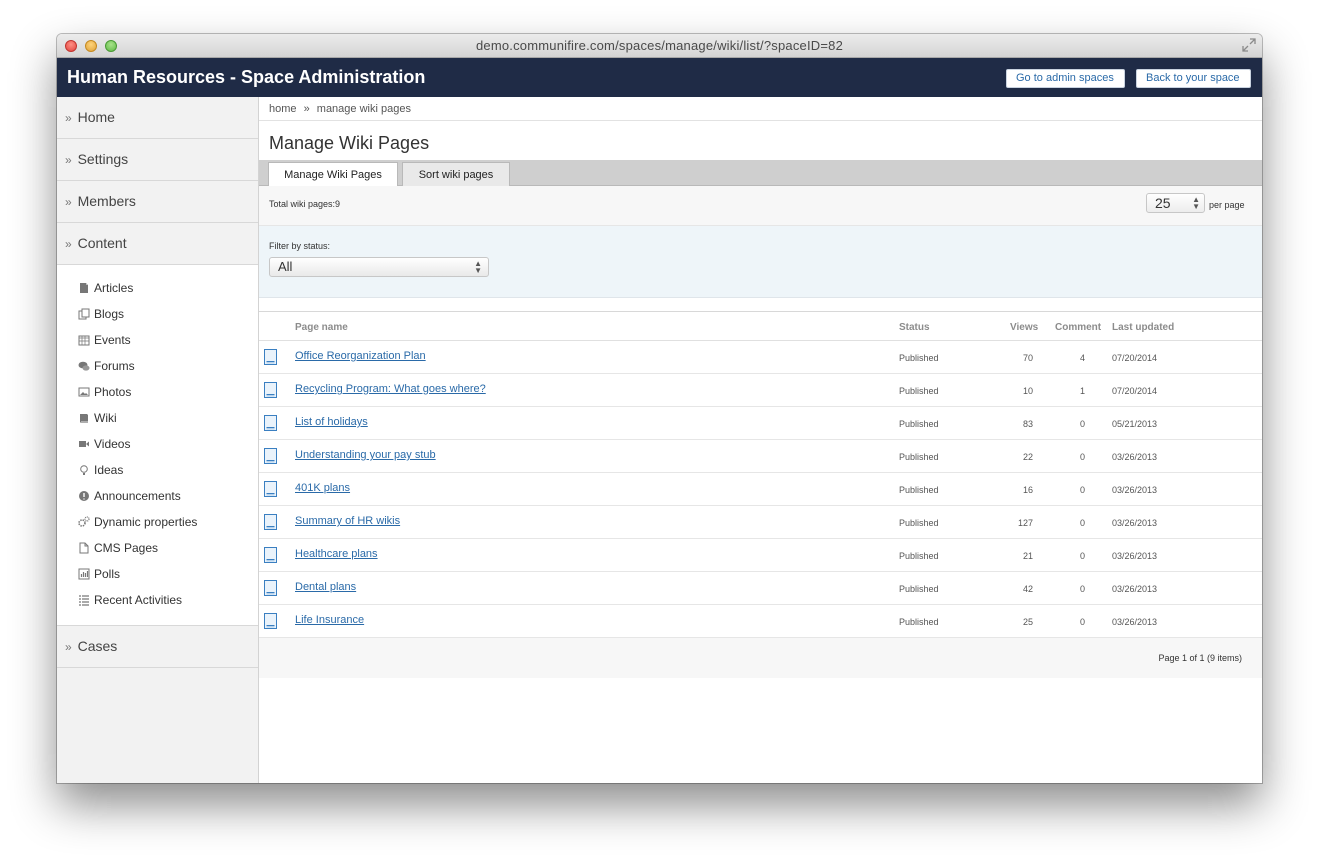  I want to click on page-icon, so click(83, 548).